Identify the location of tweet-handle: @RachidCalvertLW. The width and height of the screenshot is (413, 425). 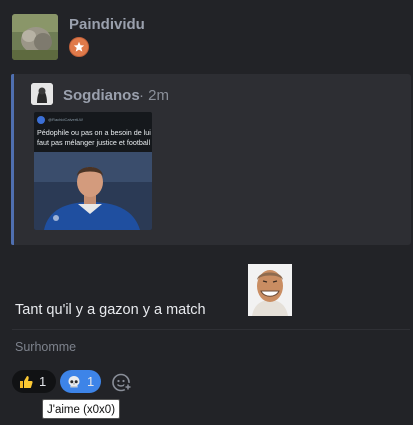
(65, 119).